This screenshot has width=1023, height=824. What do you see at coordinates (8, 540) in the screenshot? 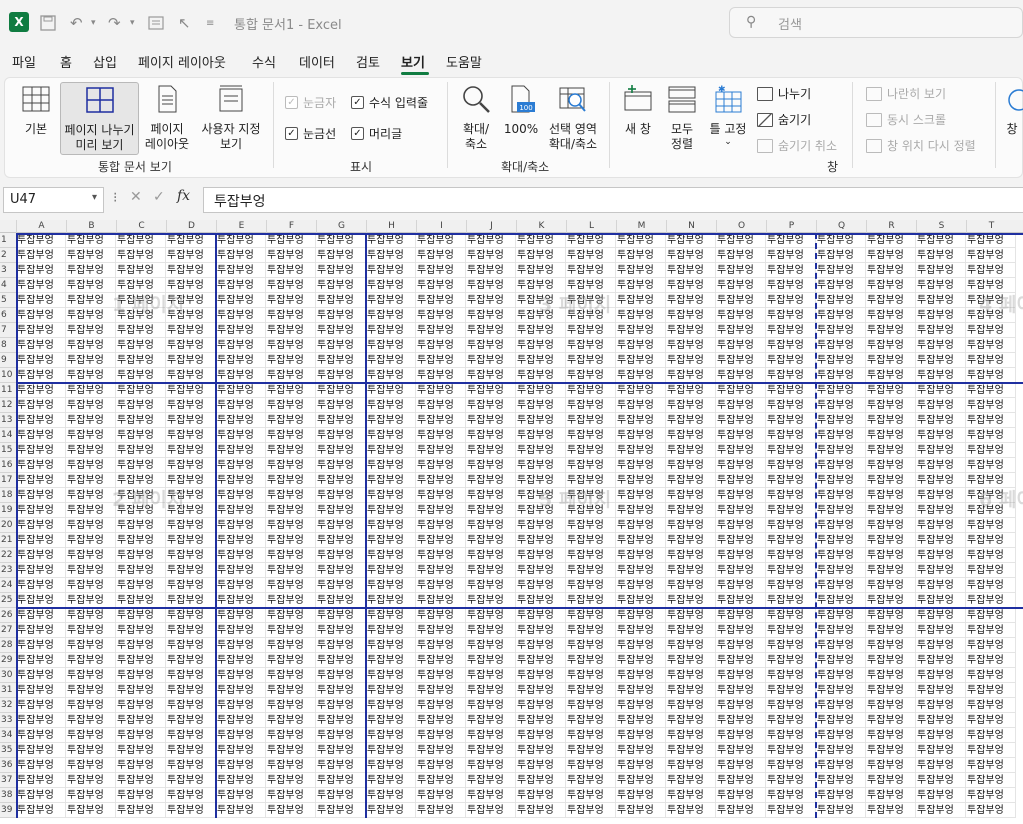
I see `row-header: 21` at bounding box center [8, 540].